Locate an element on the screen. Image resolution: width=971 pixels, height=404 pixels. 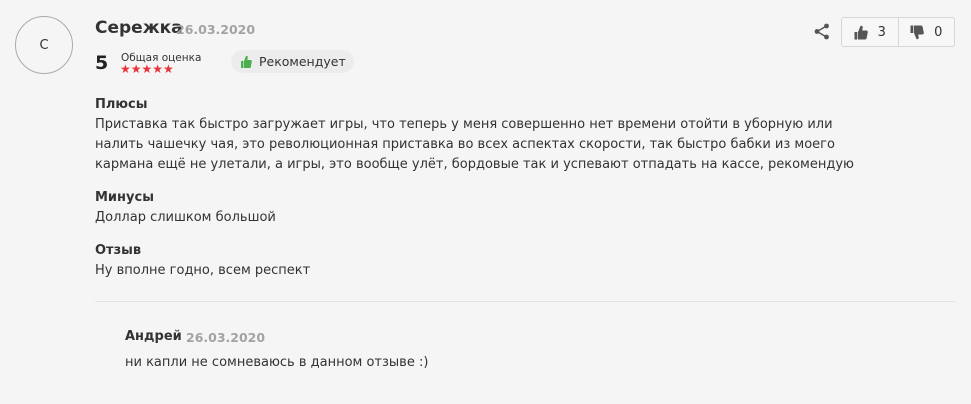
review-date: 26.03.2020 is located at coordinates (216, 29).